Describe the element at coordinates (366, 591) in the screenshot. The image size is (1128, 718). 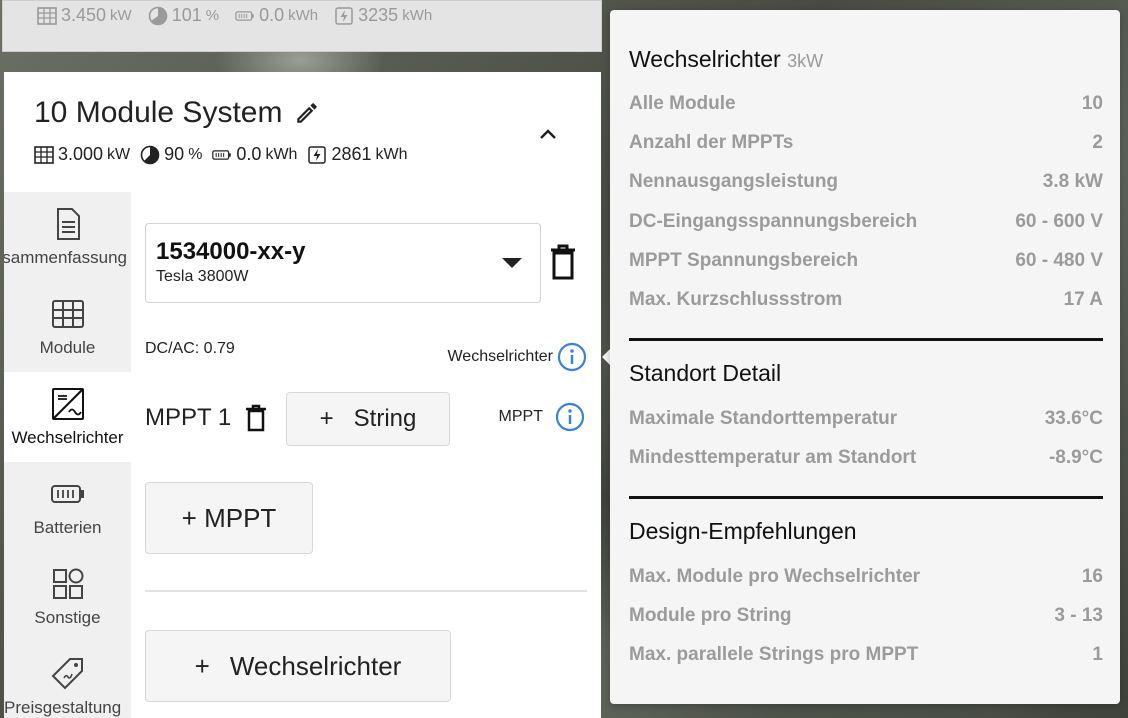
I see `divider` at that location.